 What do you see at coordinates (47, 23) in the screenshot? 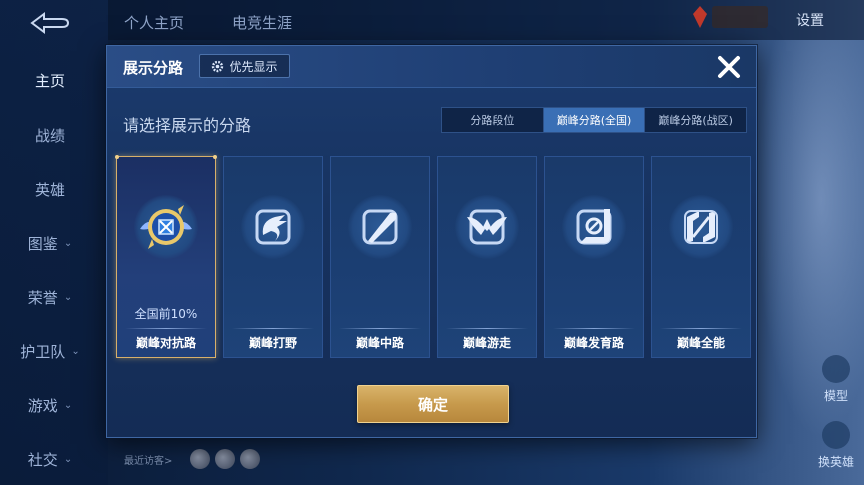
I see `back-arrow-icon` at bounding box center [47, 23].